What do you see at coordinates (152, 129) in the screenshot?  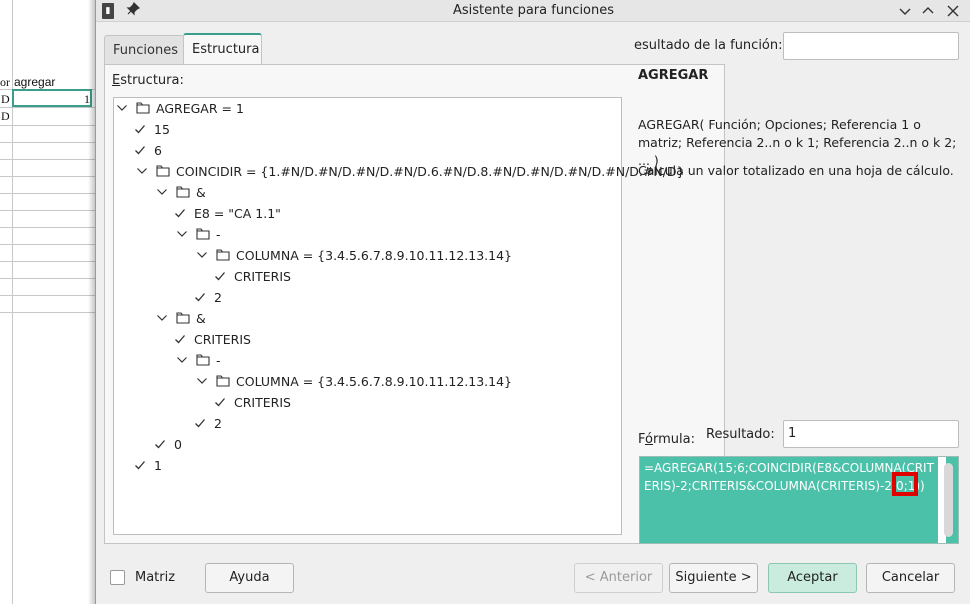 I see `tree-node: 15` at bounding box center [152, 129].